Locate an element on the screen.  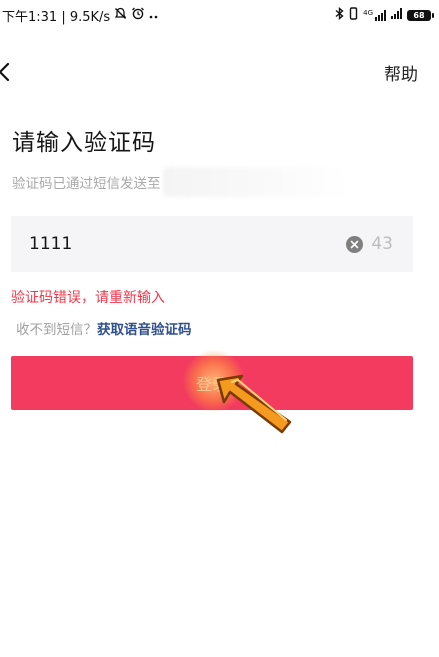
sent-notice: 验证码已通过短信发送至 is located at coordinates (180, 182).